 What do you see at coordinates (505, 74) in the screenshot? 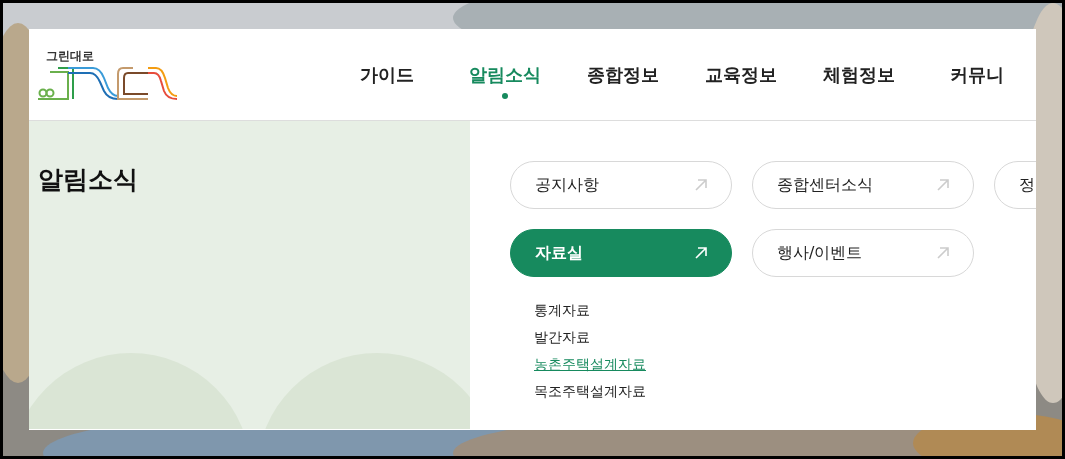
I see `nav-link: 알림소식` at bounding box center [505, 74].